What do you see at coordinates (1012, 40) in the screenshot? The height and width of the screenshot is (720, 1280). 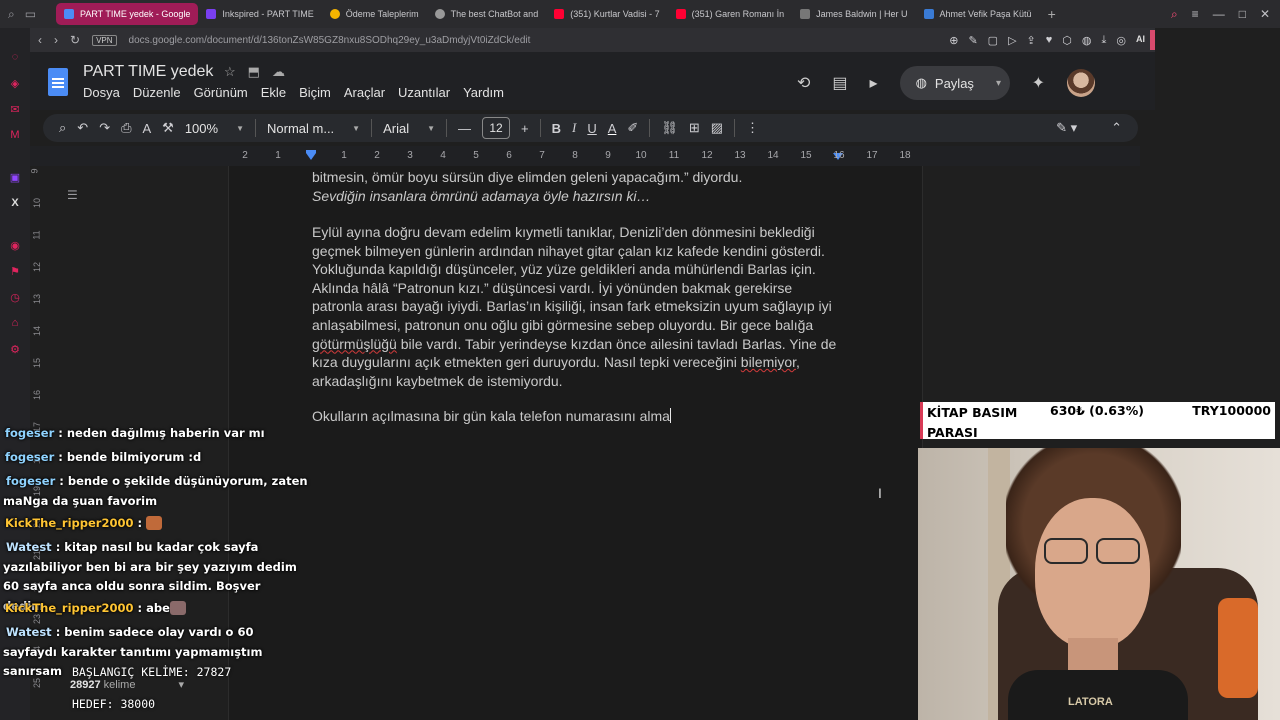 I see `play-icon: ▷` at bounding box center [1012, 40].